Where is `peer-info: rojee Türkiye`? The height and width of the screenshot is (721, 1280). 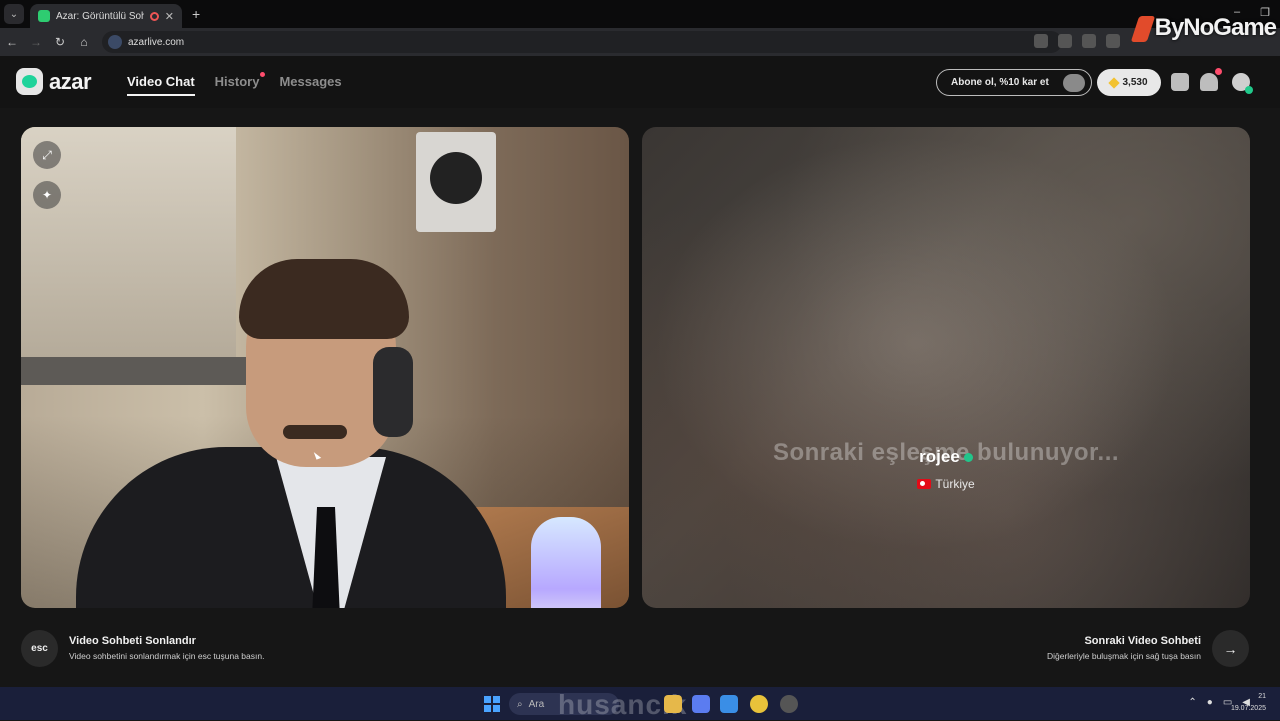 peer-info: rojee Türkiye is located at coordinates (946, 470).